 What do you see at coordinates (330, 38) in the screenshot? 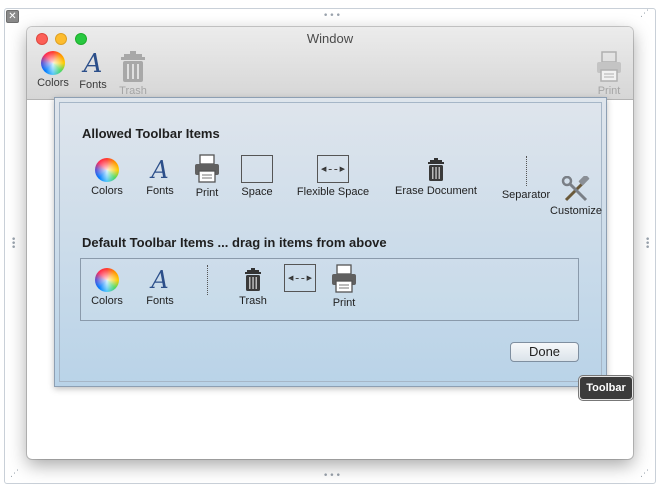
I see `window-title: Window` at bounding box center [330, 38].